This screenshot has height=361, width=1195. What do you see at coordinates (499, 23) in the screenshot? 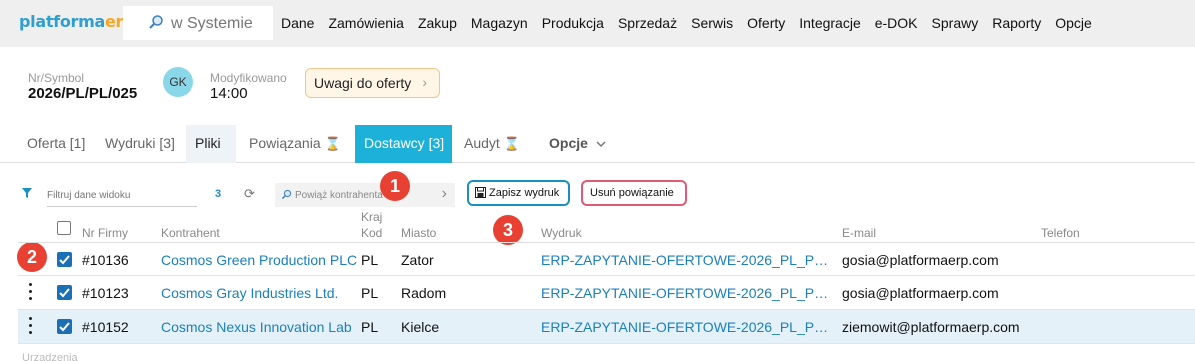
I see `nav-item-magazyn: Magazyn` at bounding box center [499, 23].